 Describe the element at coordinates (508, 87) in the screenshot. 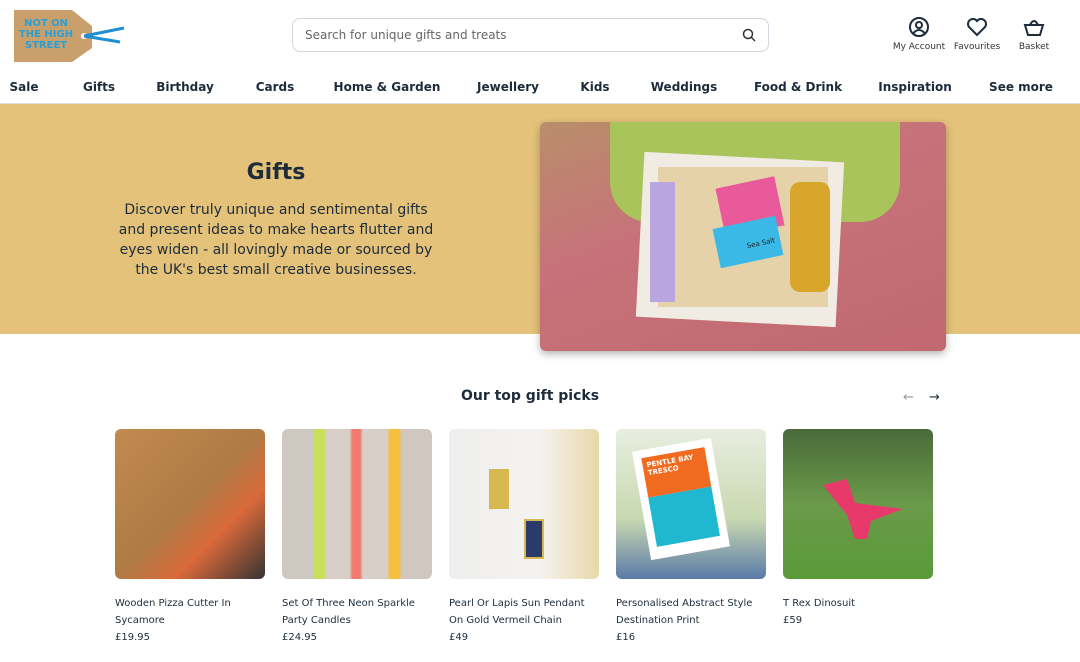

I see `nav-jewellery: Jewellery` at that location.